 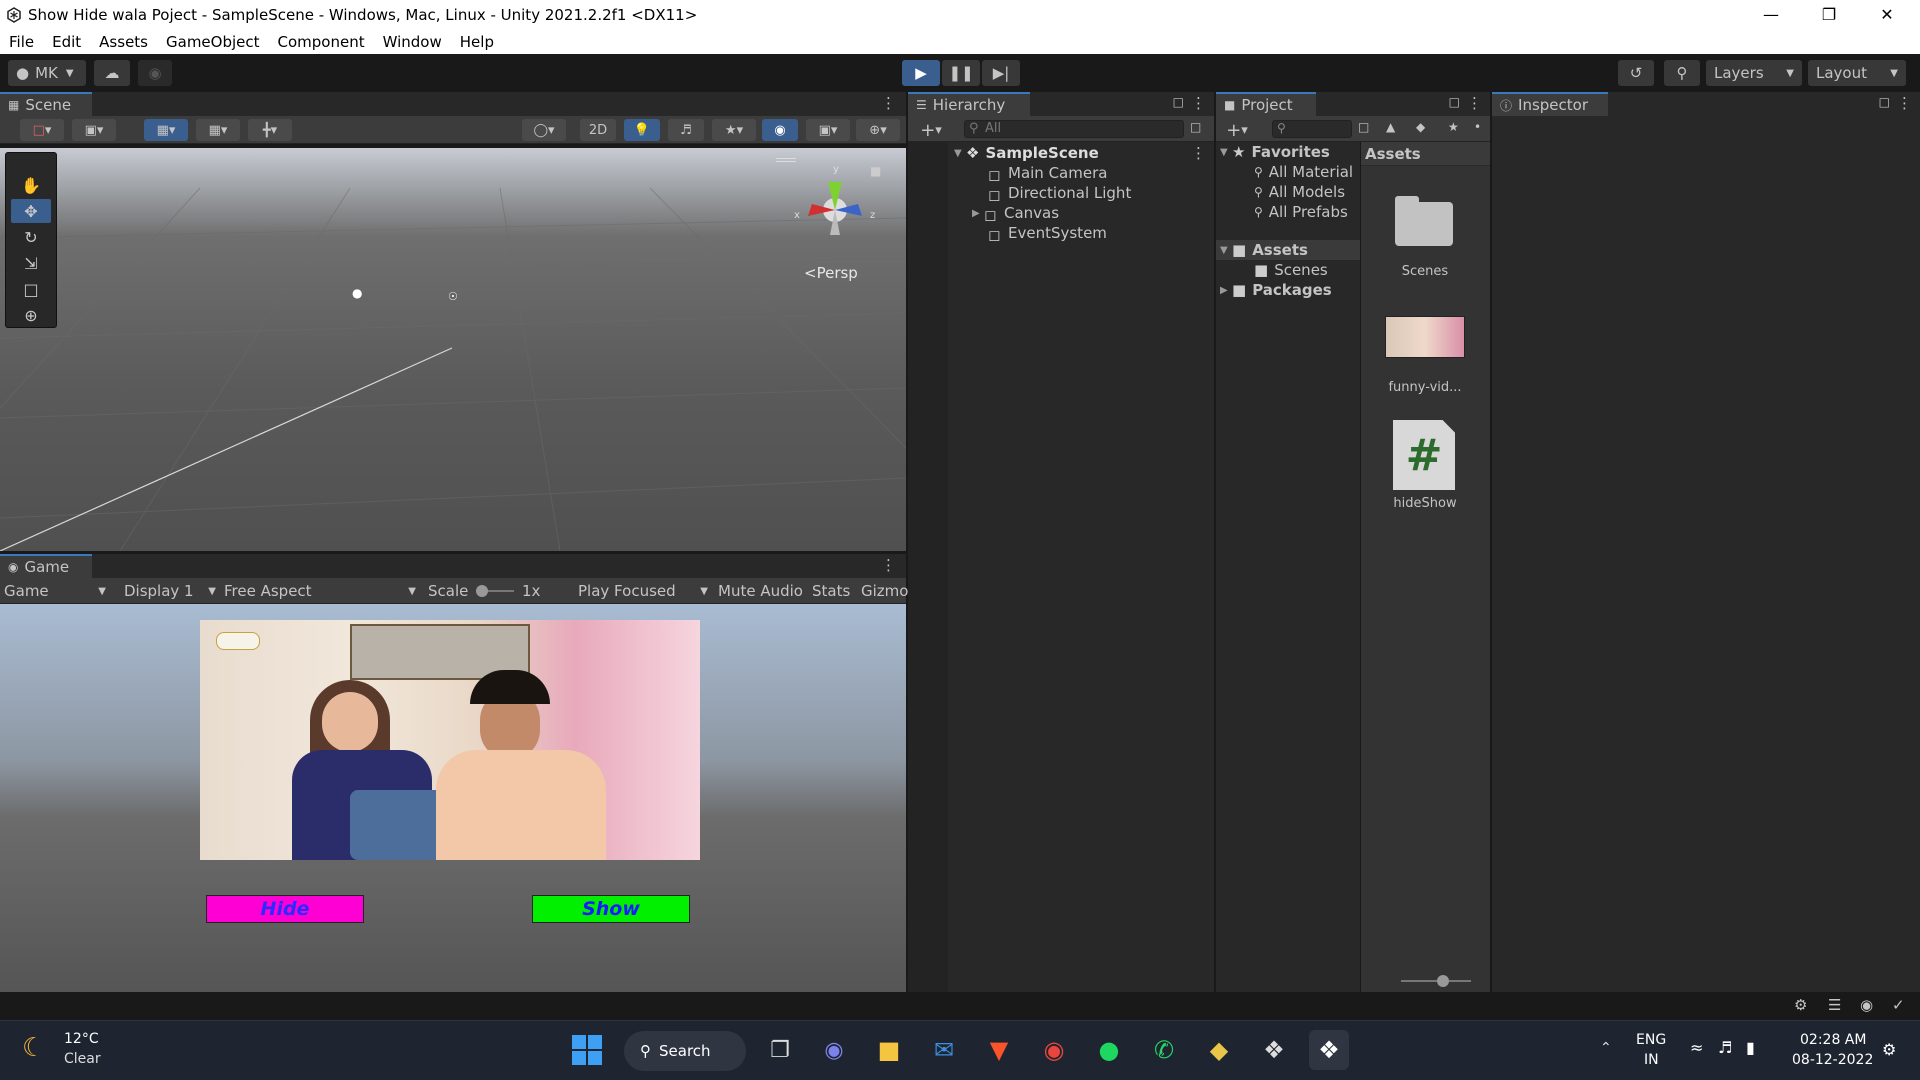 What do you see at coordinates (46, 104) in the screenshot?
I see `tab-scene: ▦ Scene` at bounding box center [46, 104].